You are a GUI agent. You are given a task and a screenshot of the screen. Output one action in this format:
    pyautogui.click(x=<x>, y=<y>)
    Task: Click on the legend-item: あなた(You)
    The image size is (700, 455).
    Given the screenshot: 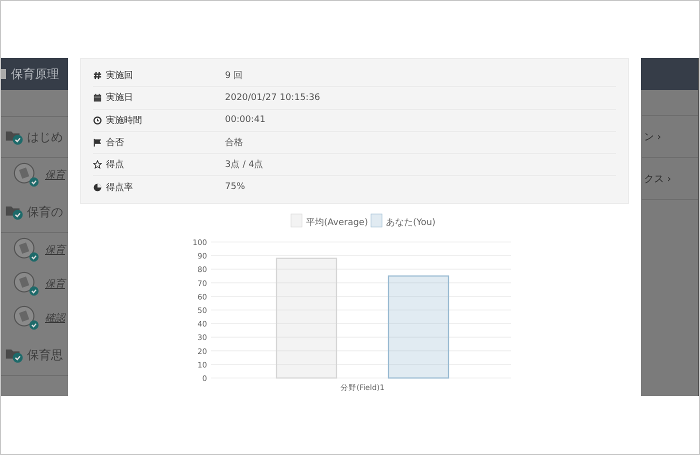 What is the action you would take?
    pyautogui.click(x=403, y=221)
    